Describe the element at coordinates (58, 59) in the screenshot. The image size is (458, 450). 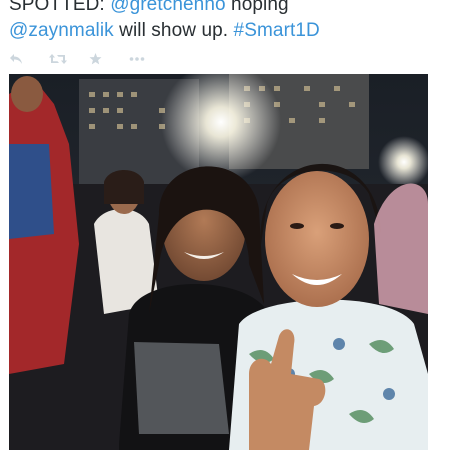
I see `retweet-icon` at that location.